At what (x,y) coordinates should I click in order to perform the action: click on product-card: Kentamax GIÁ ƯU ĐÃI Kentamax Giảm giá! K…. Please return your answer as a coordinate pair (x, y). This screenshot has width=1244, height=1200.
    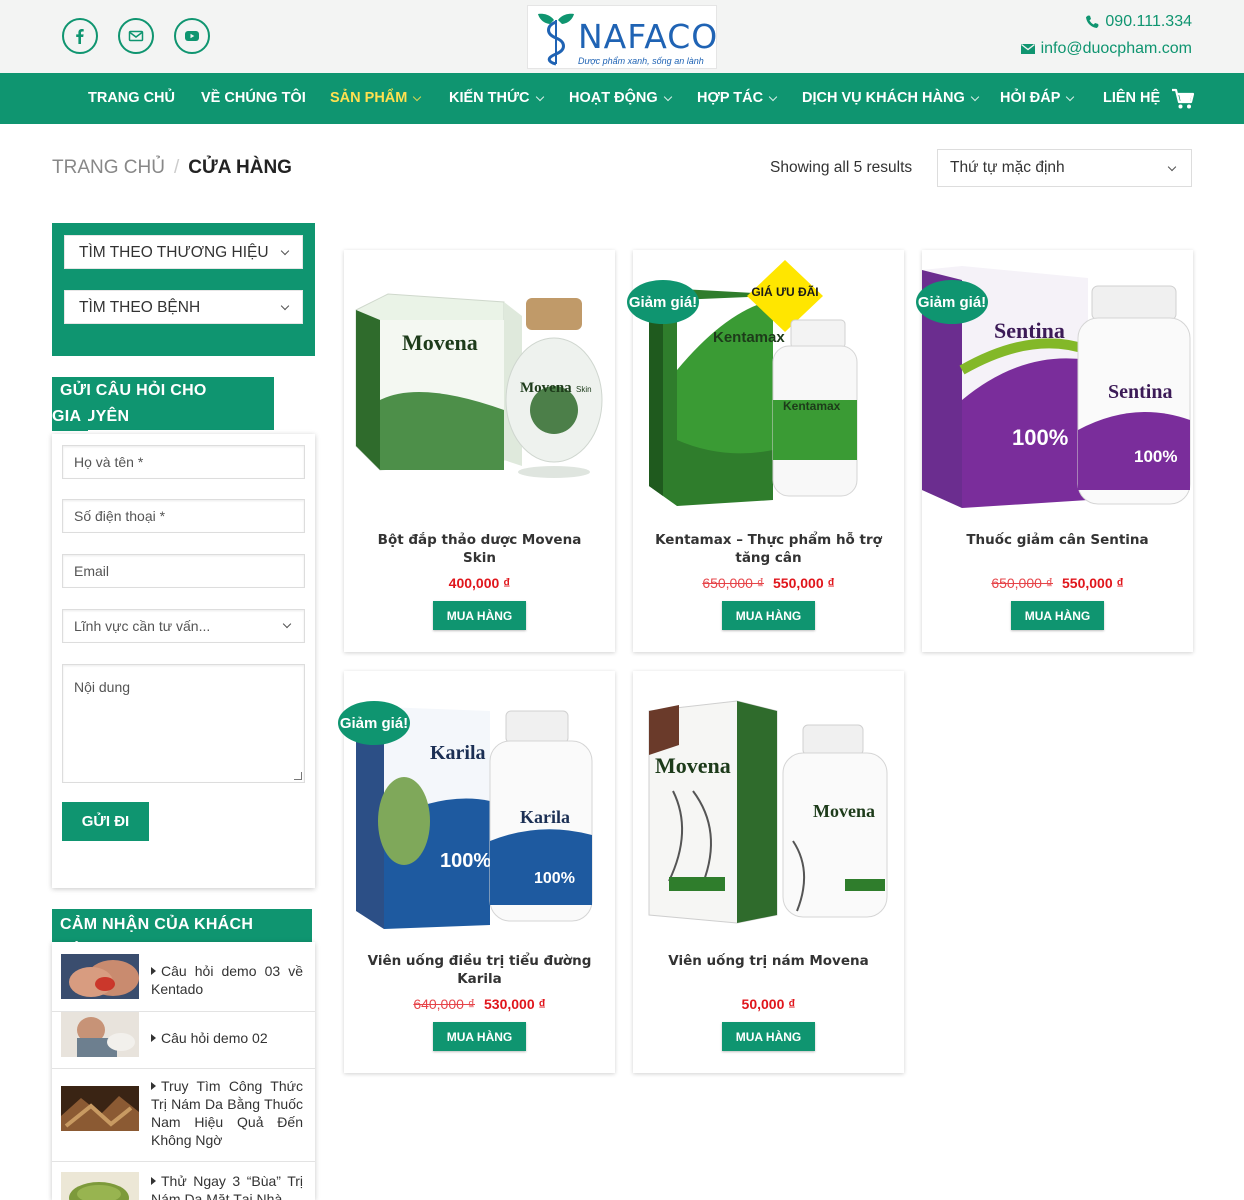
    Looking at the image, I should click on (765, 451).